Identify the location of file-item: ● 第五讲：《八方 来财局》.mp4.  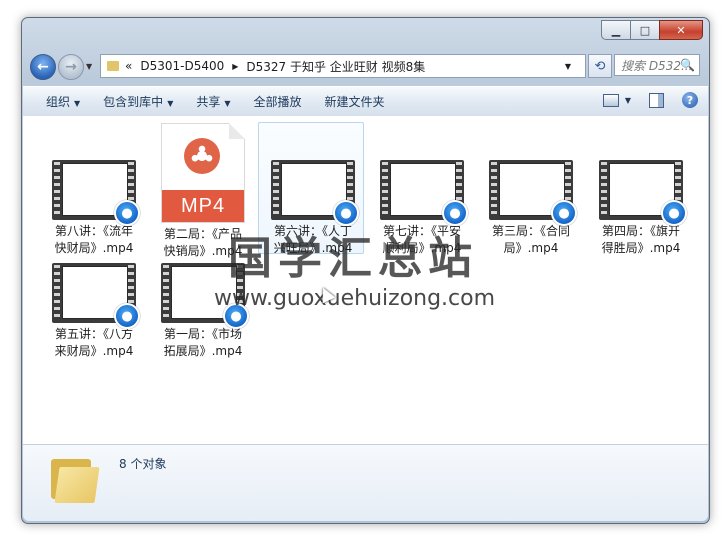
(94, 311).